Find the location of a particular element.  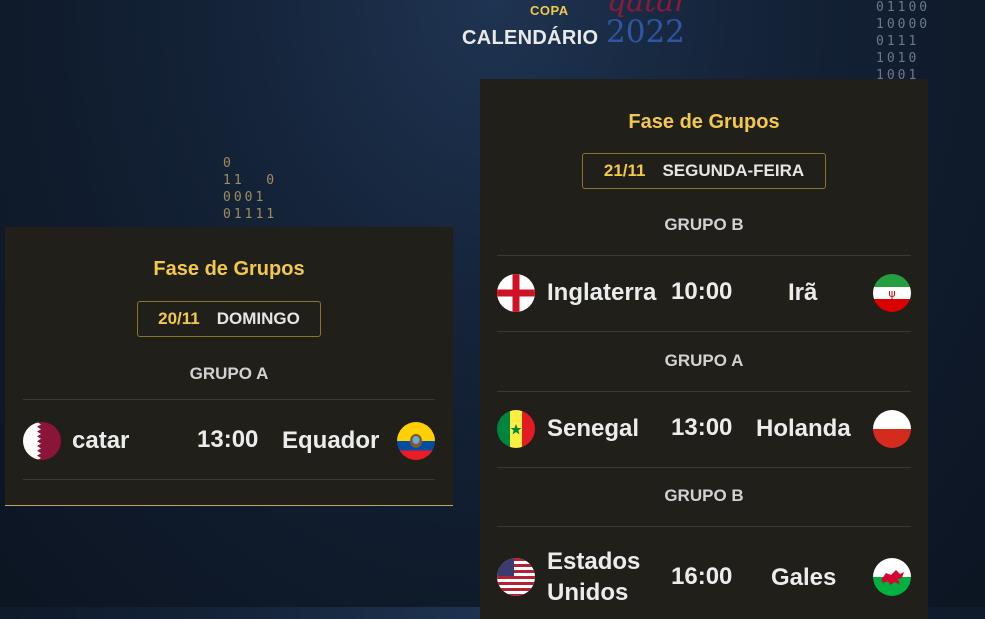

iran-flag-icon: ψ is located at coordinates (892, 293).